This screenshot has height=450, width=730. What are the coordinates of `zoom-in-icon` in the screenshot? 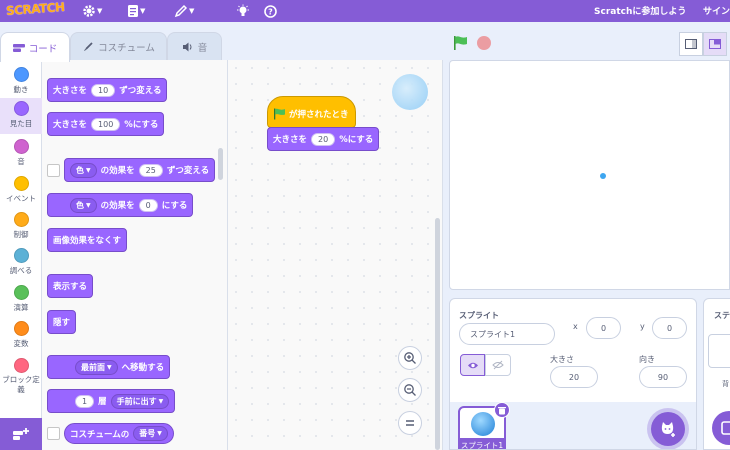 It's located at (410, 358).